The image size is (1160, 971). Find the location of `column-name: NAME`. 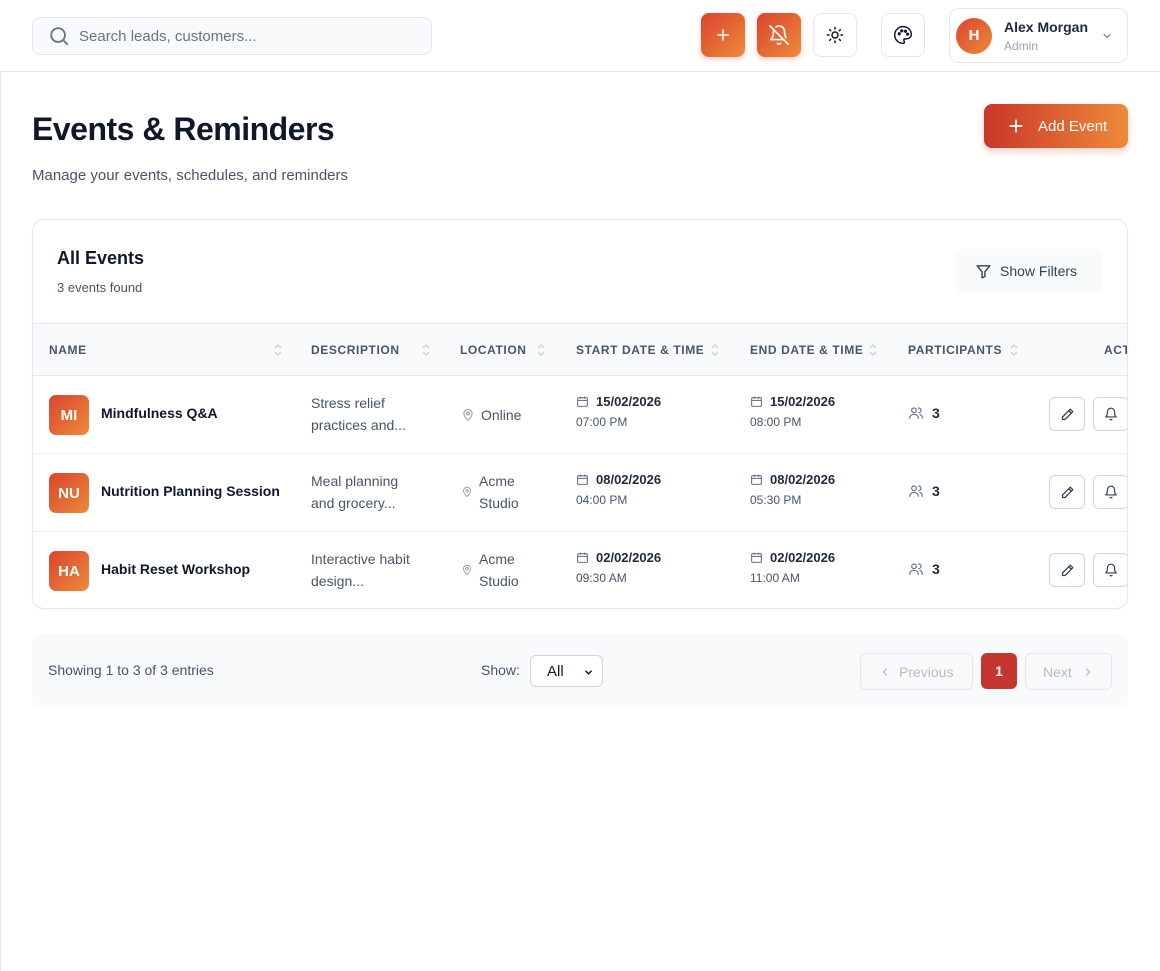

column-name: NAME is located at coordinates (68, 349).